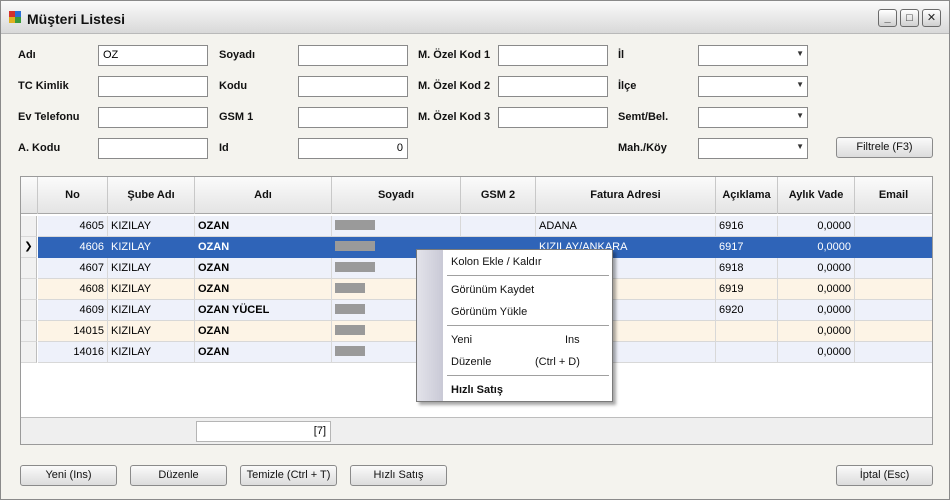 Image resolution: width=950 pixels, height=500 pixels. Describe the element at coordinates (151, 195) in the screenshot. I see `header-sube-adi: Şube Adı` at that location.